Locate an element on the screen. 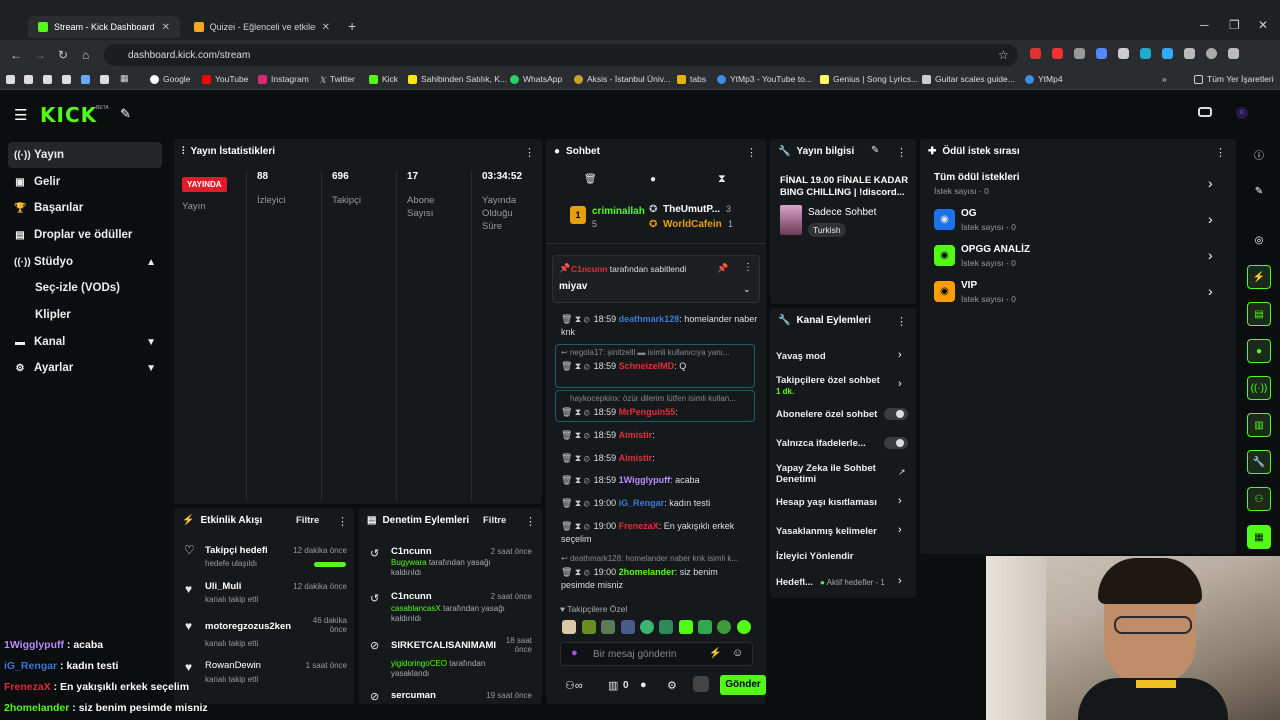 This screenshot has width=1280, height=720. chat-message: 🗑 ⧗ ⊘ 18:59 SchneizelMD: Q is located at coordinates (661, 366).